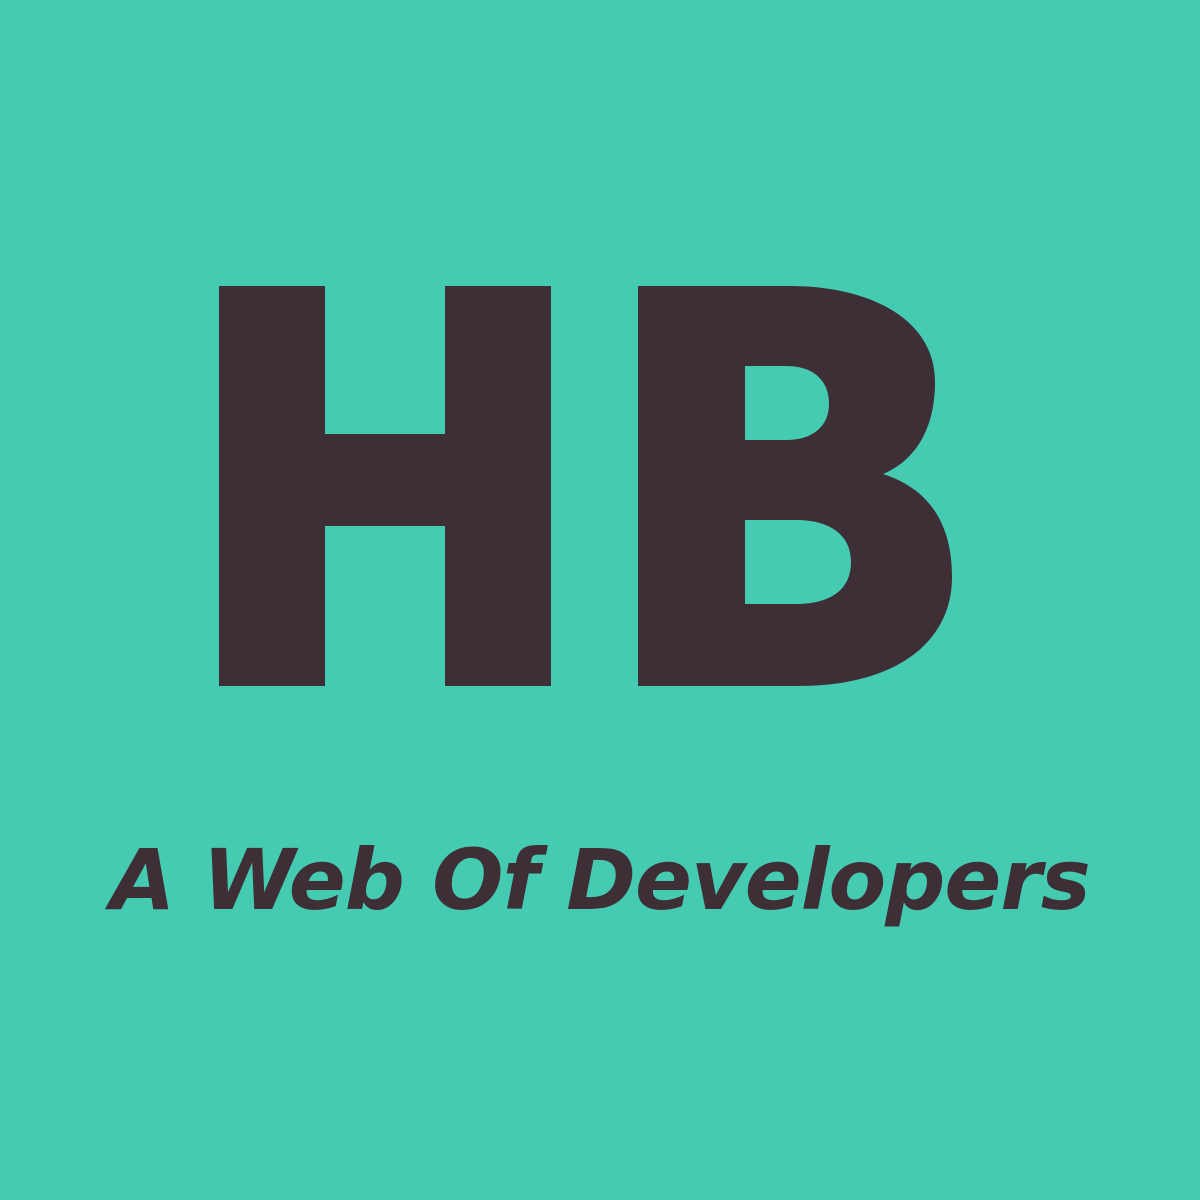 This screenshot has width=1200, height=1200. Describe the element at coordinates (385, 486) in the screenshot. I see `letter-h` at that location.